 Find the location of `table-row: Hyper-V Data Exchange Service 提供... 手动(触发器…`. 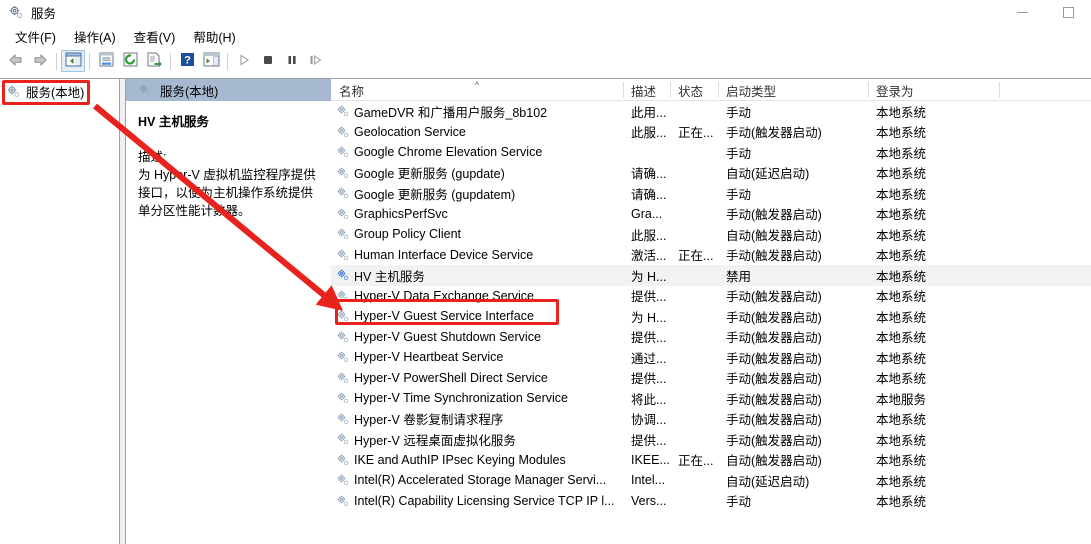

table-row: Hyper-V Data Exchange Service 提供... 手动(触发器… is located at coordinates (711, 296).